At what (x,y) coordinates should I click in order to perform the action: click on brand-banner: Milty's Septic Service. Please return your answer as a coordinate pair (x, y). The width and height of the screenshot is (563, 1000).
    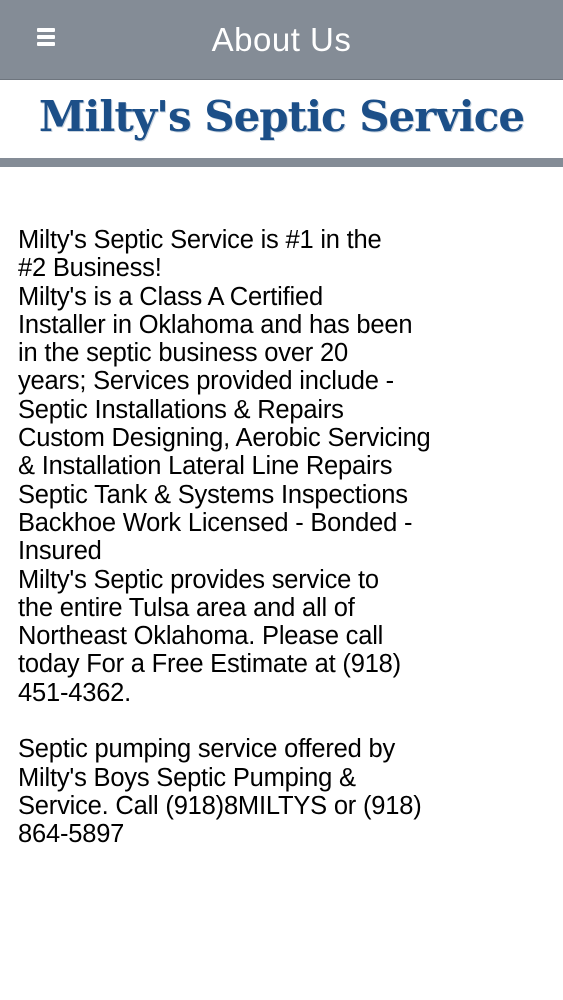
    Looking at the image, I should click on (281, 119).